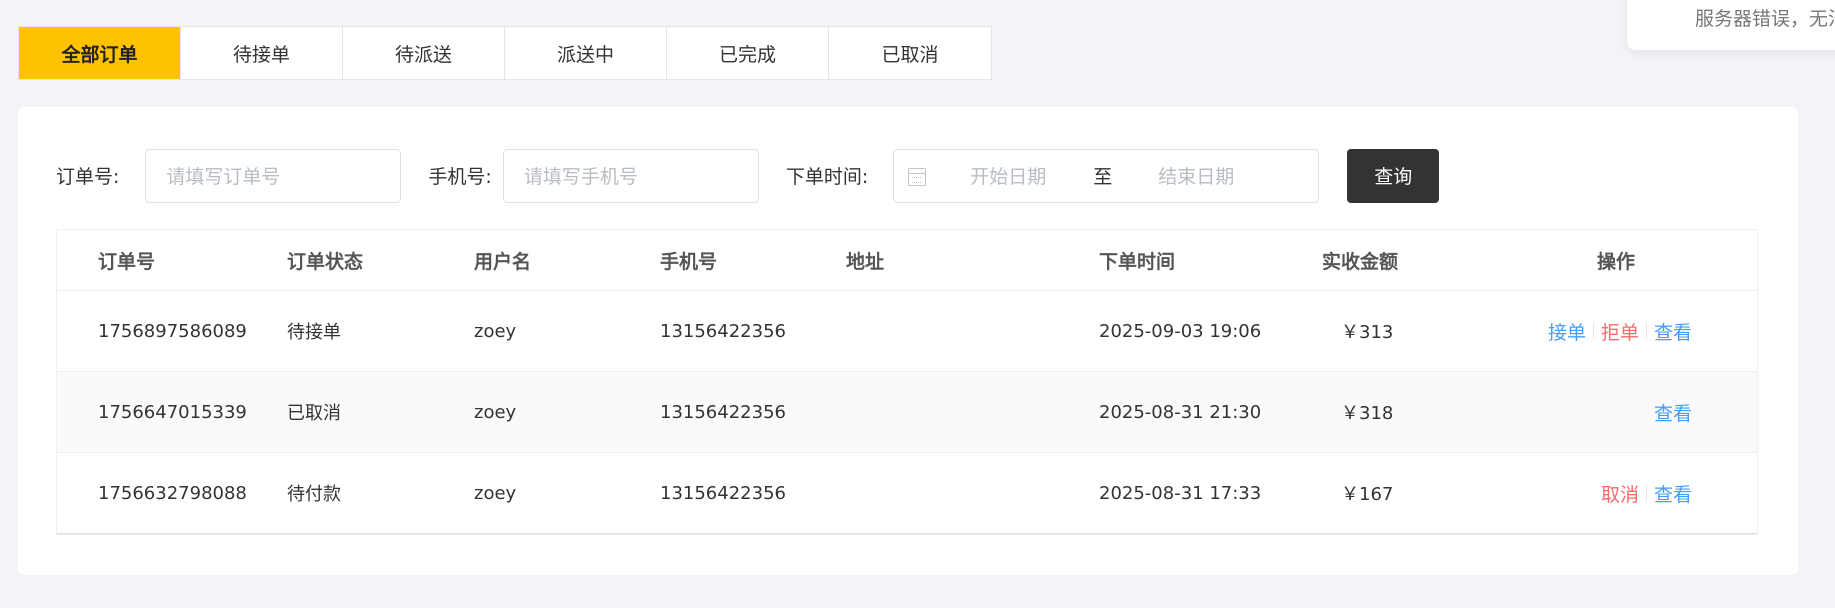  I want to click on tab-delivering: 派送中, so click(586, 53).